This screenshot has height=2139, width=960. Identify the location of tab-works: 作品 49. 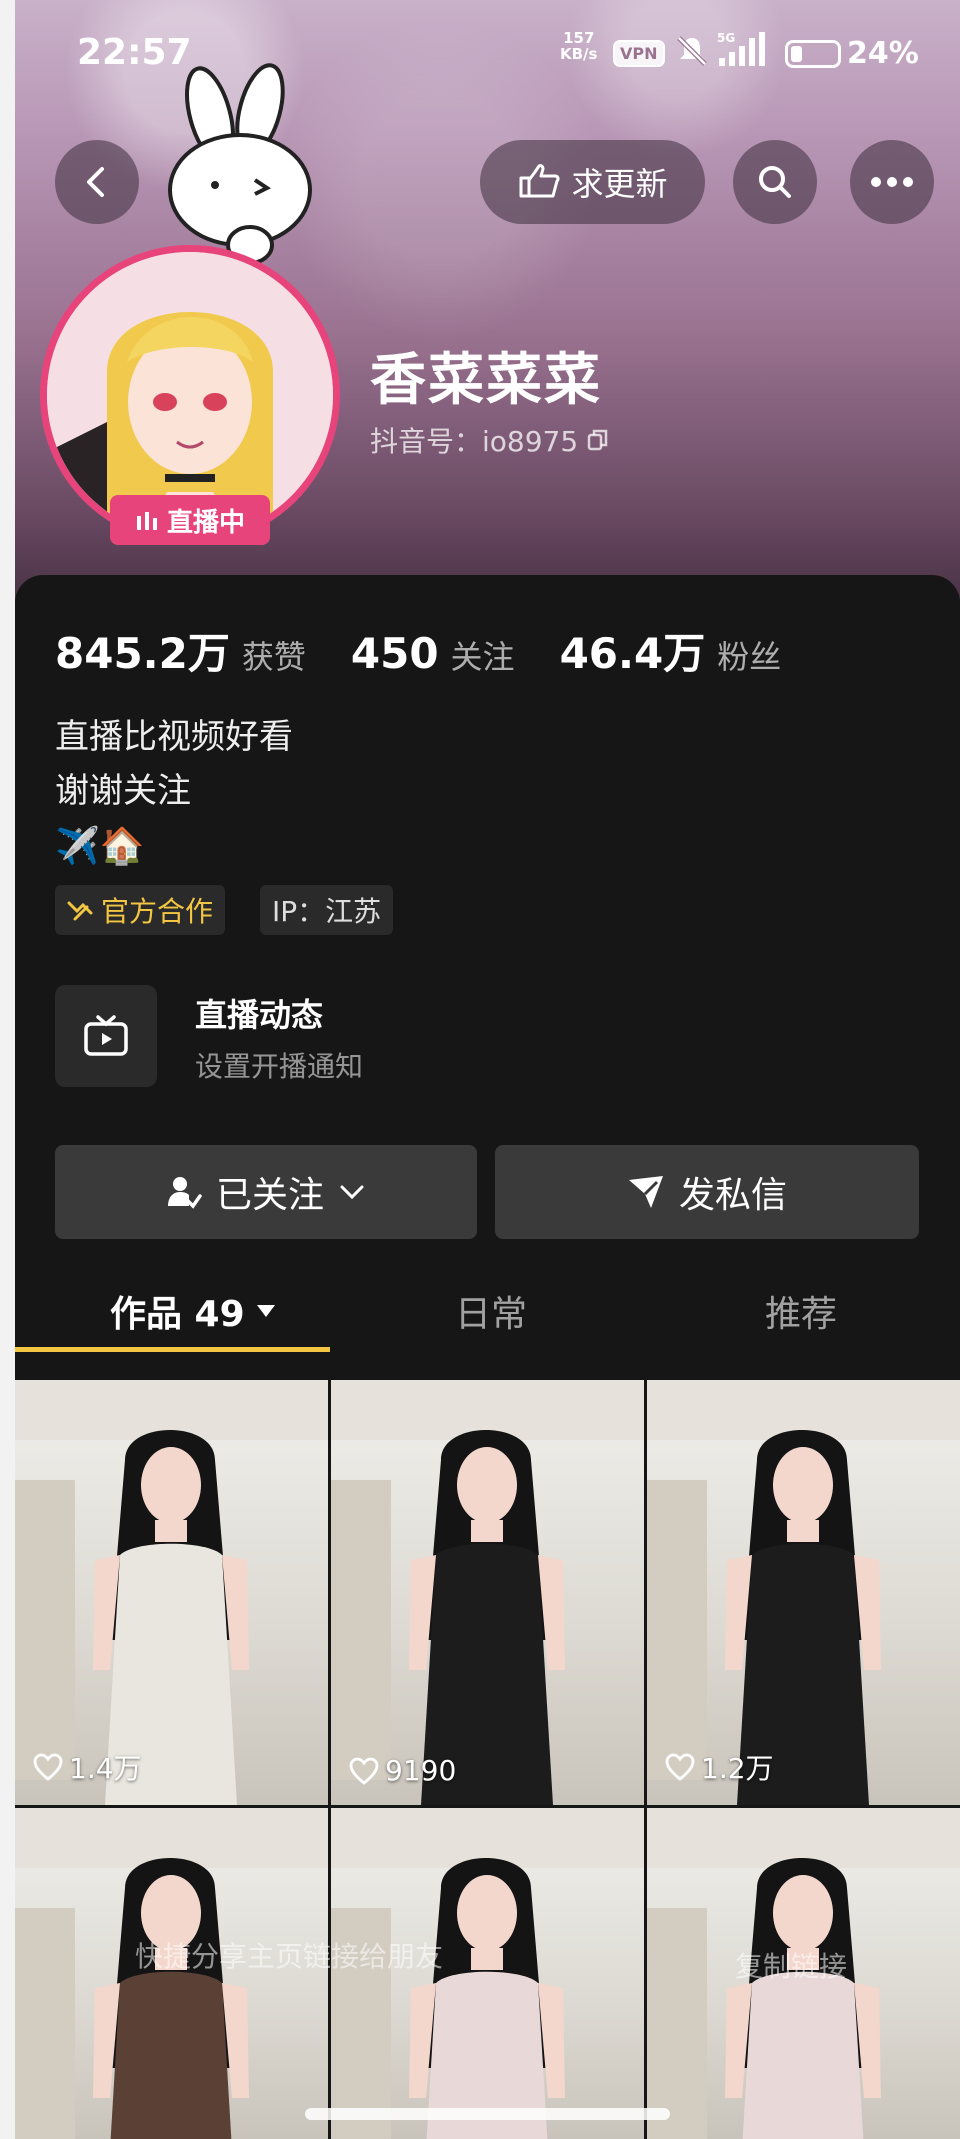
(193, 1311).